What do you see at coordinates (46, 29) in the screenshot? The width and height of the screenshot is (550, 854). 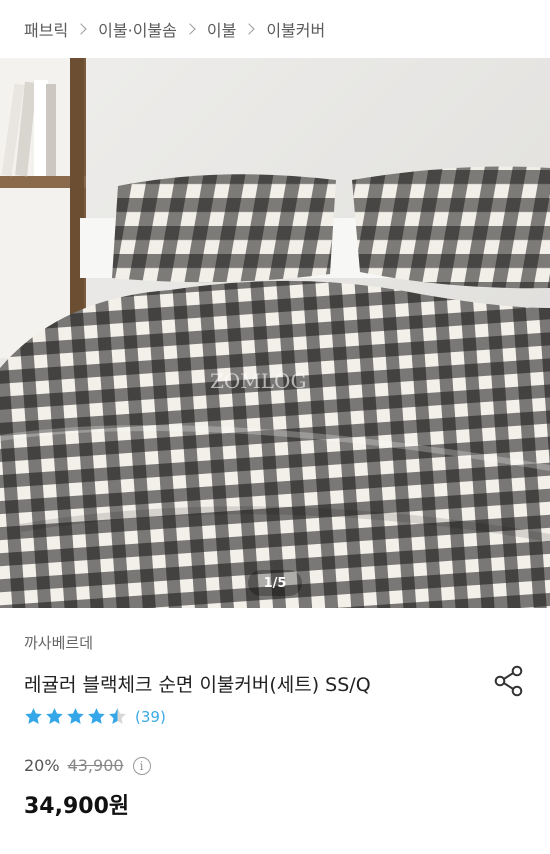 I see `breadcrumb-item-fabric: 패브릭` at bounding box center [46, 29].